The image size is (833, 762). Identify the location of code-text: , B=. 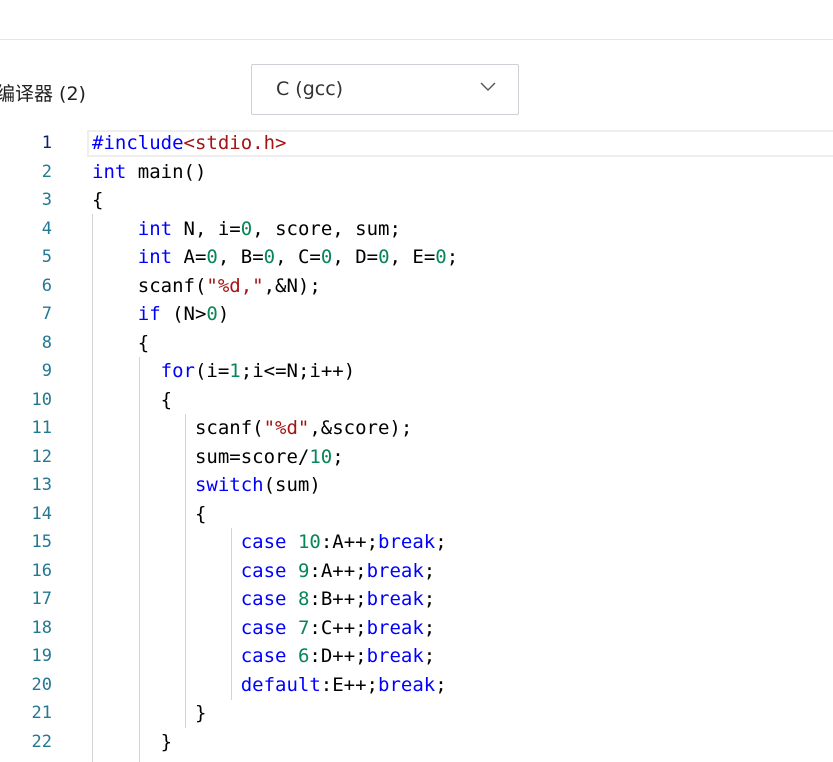
(240, 257).